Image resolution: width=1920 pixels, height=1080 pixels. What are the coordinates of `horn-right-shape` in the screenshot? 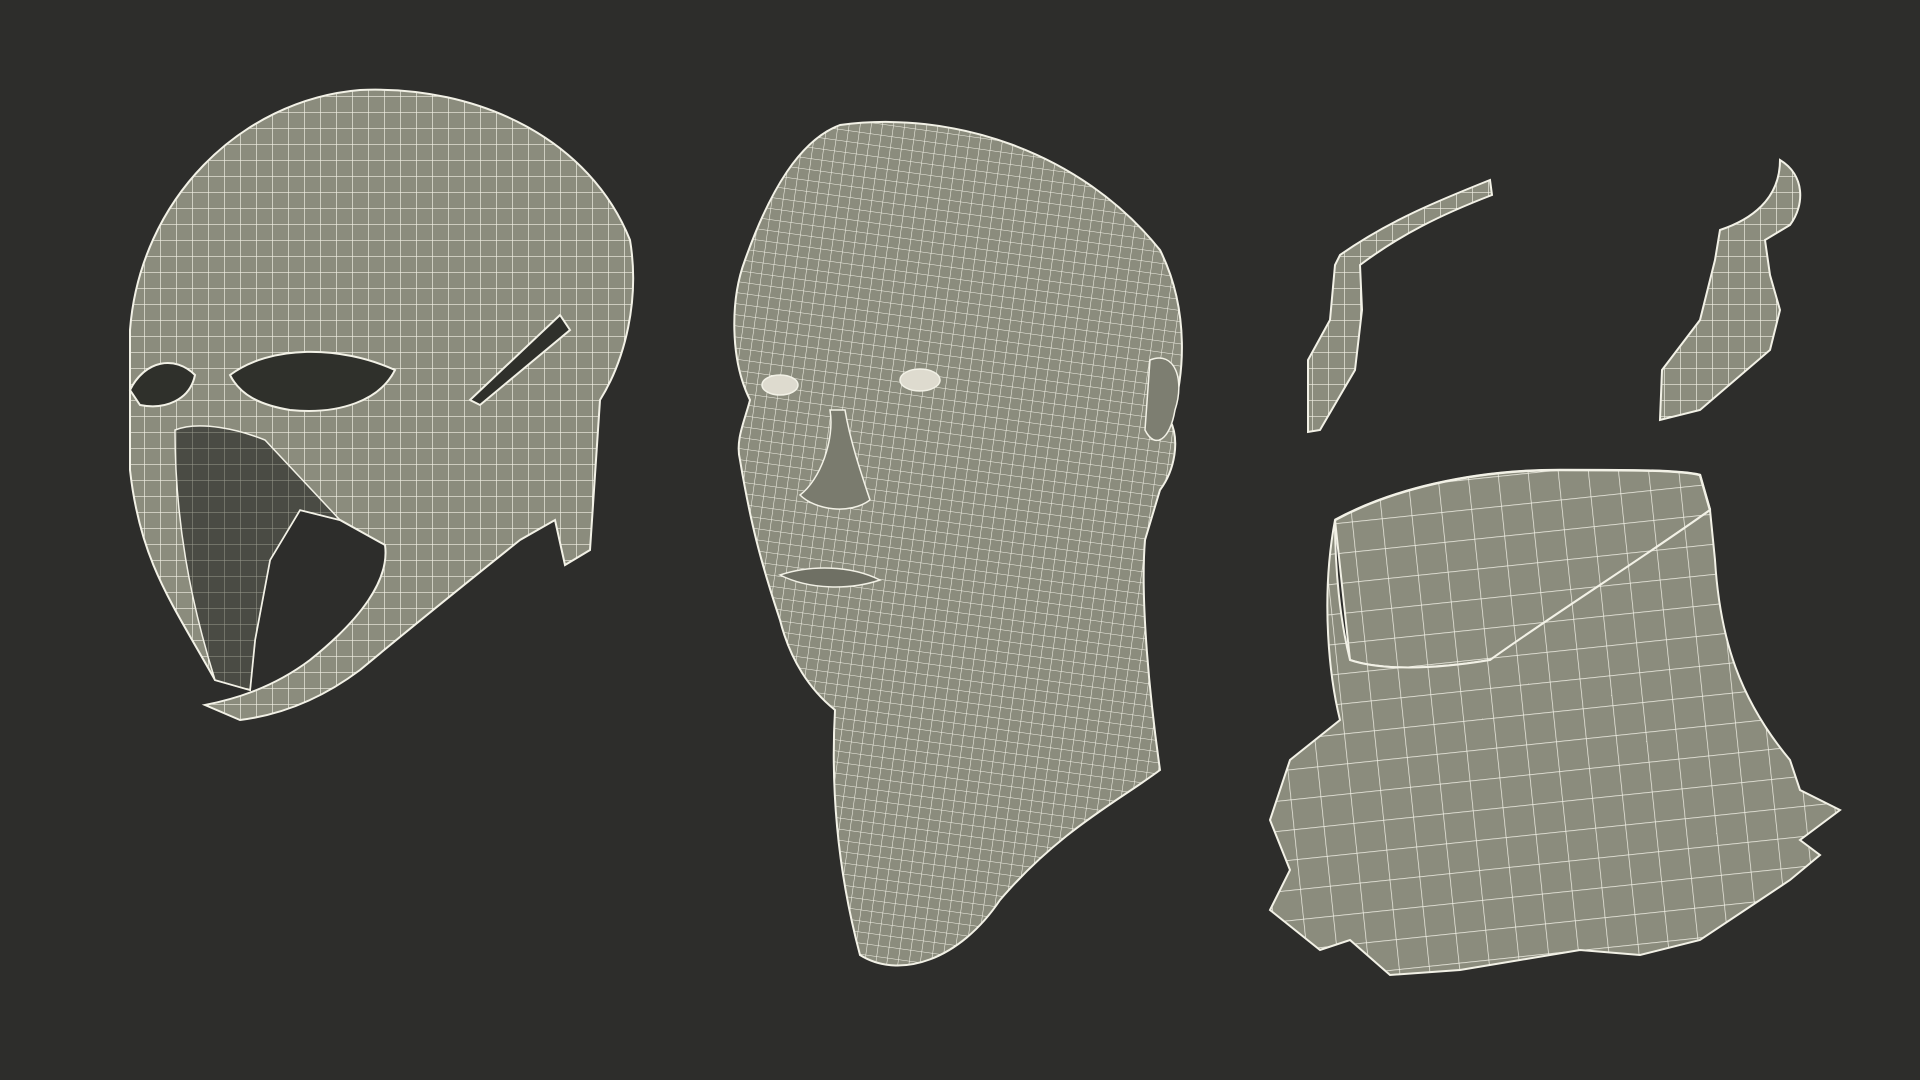 It's located at (1730, 290).